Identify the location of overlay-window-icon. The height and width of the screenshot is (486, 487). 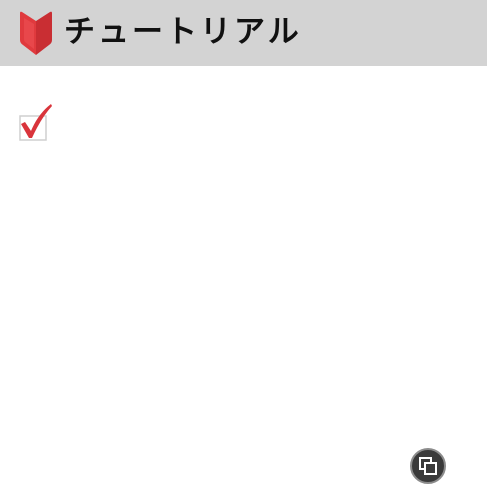
(428, 466).